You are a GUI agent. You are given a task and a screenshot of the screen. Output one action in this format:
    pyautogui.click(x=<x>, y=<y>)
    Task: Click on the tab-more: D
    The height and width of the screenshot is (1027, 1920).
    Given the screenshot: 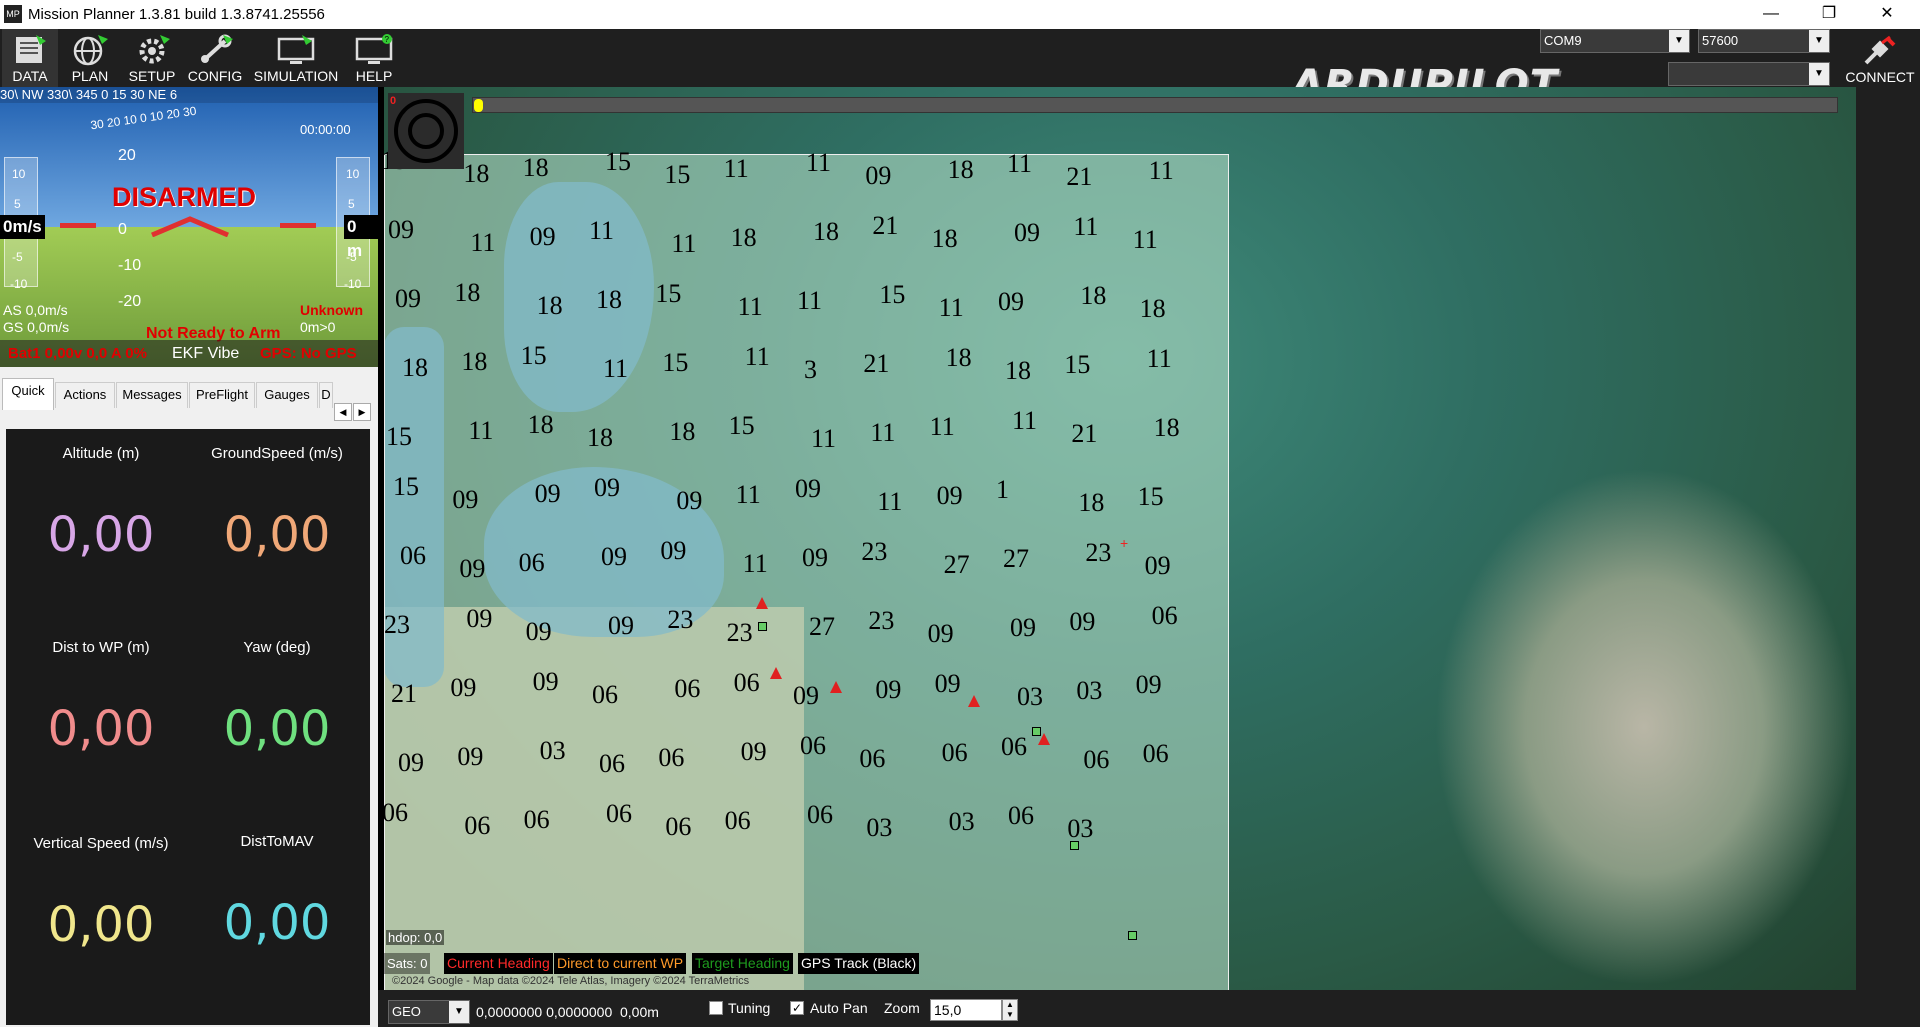 What is the action you would take?
    pyautogui.click(x=326, y=395)
    